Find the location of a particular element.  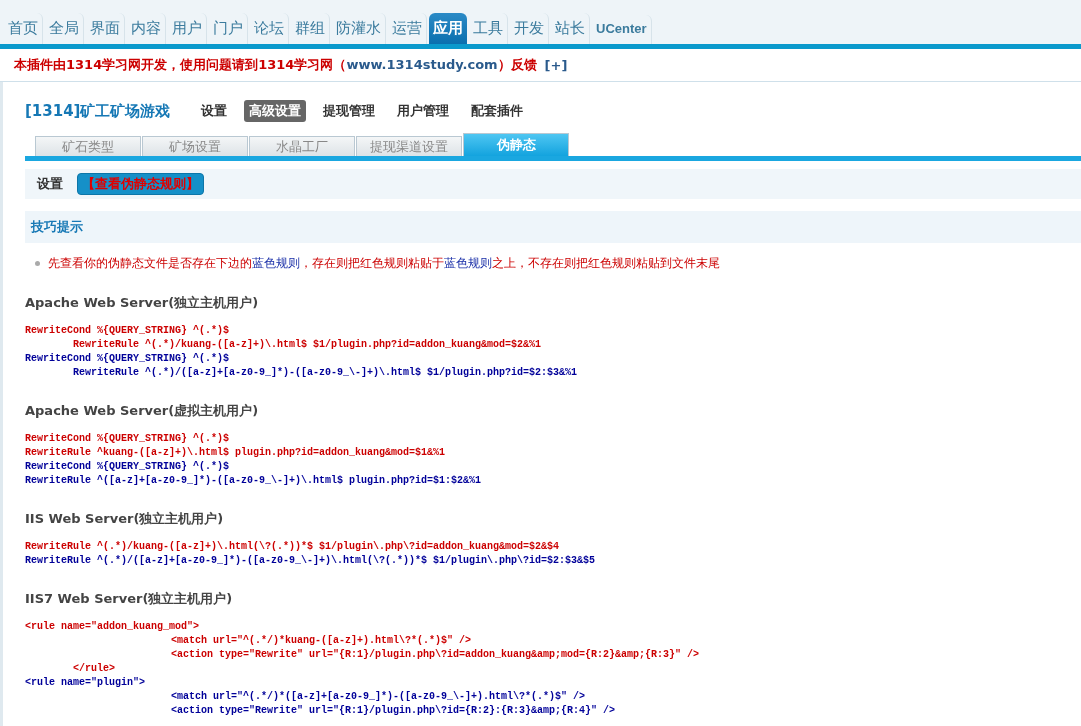

code-line: <action type="Rewrite" url="{R:1}/plugin.php\?id={R:2}:{R:3}&amp;{R:4}" /> is located at coordinates (393, 710).